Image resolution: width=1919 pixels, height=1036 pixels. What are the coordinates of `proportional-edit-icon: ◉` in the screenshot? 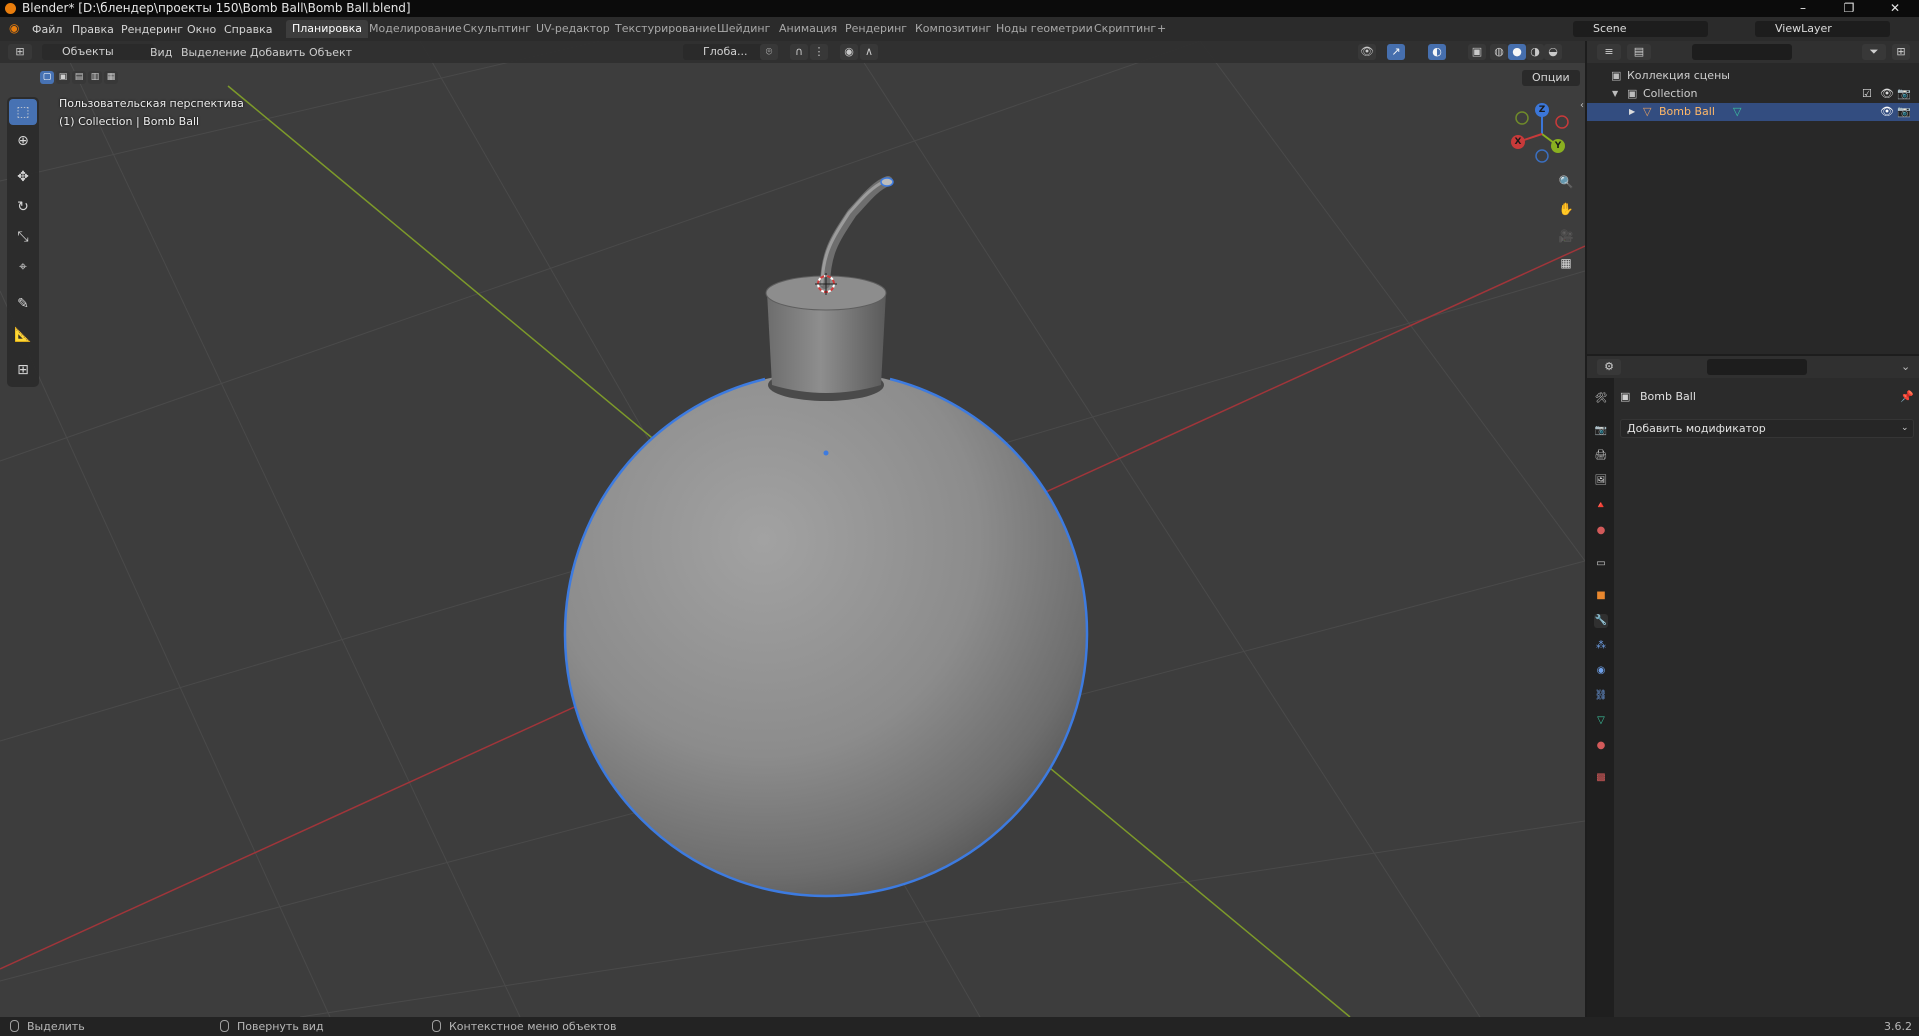 It's located at (849, 52).